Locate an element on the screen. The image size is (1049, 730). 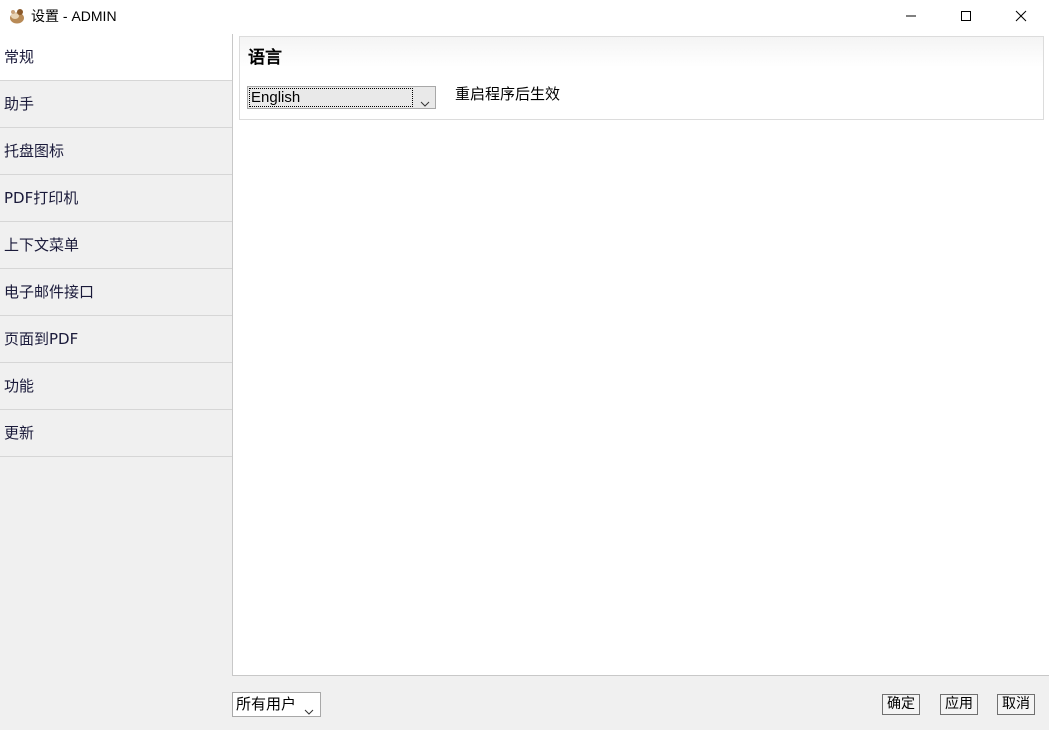
maximize-icon is located at coordinates (966, 16).